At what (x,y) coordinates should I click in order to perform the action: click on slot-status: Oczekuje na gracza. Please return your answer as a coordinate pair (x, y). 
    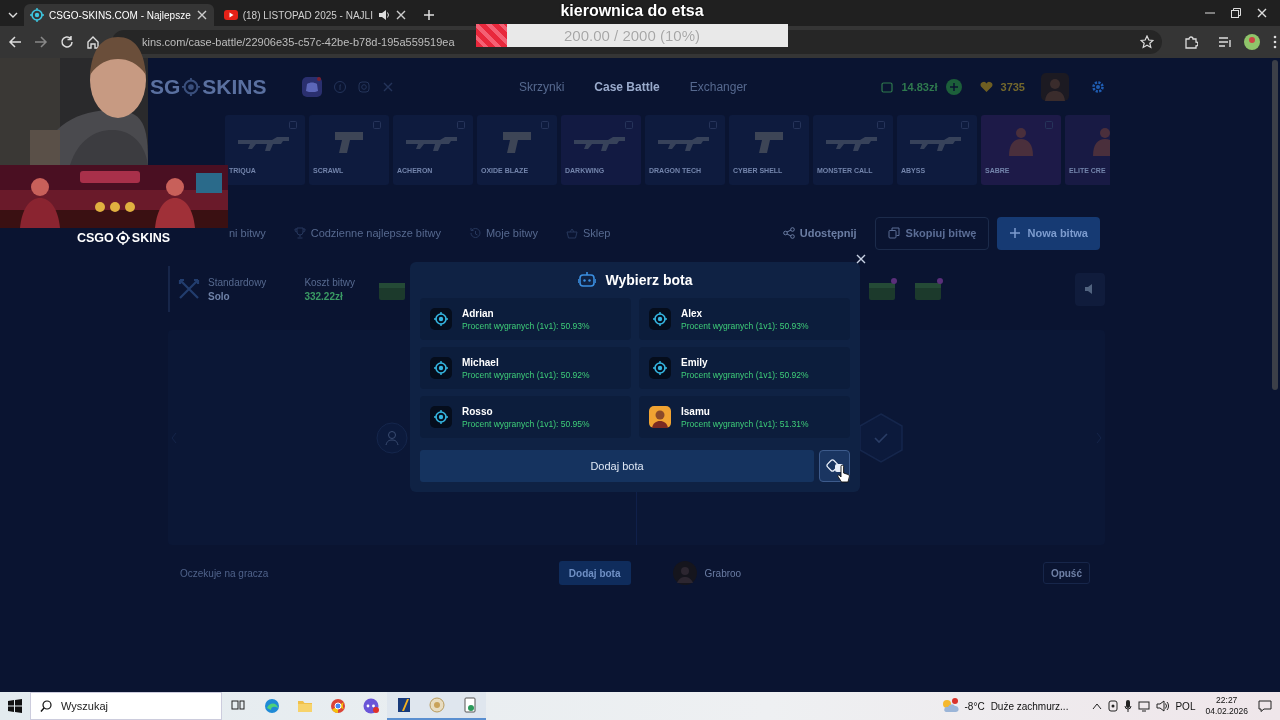
    Looking at the image, I should click on (224, 573).